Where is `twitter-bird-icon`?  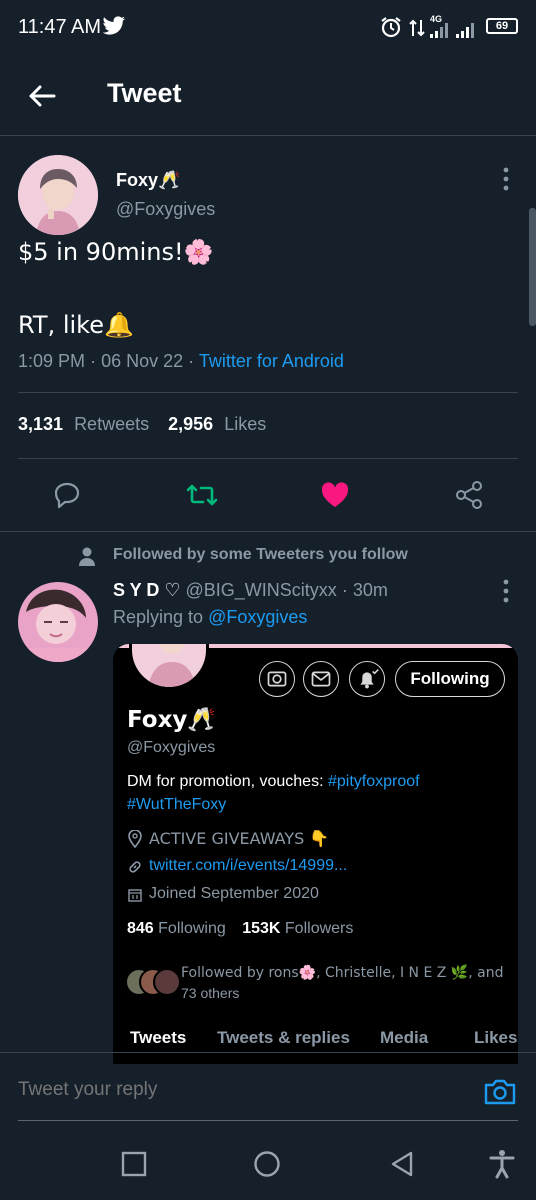
twitter-bird-icon is located at coordinates (113, 25).